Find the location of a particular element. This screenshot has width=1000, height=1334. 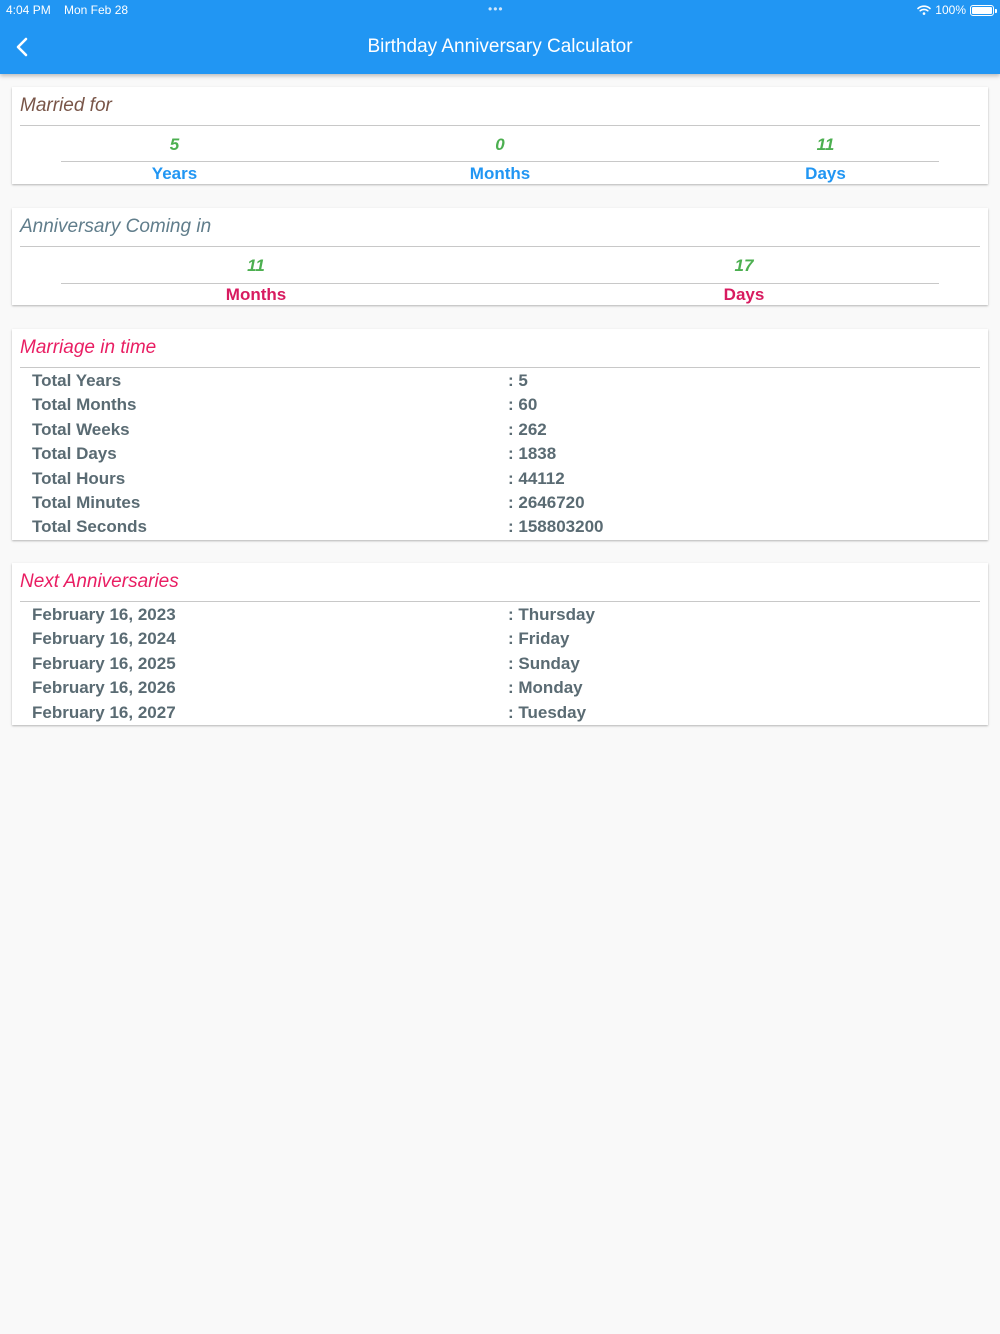

marriage-in-time-title: Marriage in time is located at coordinates (88, 347).